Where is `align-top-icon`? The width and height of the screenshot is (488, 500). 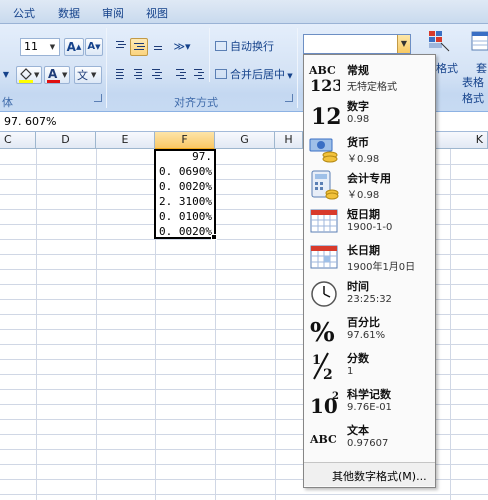
align-top-icon is located at coordinates (120, 47).